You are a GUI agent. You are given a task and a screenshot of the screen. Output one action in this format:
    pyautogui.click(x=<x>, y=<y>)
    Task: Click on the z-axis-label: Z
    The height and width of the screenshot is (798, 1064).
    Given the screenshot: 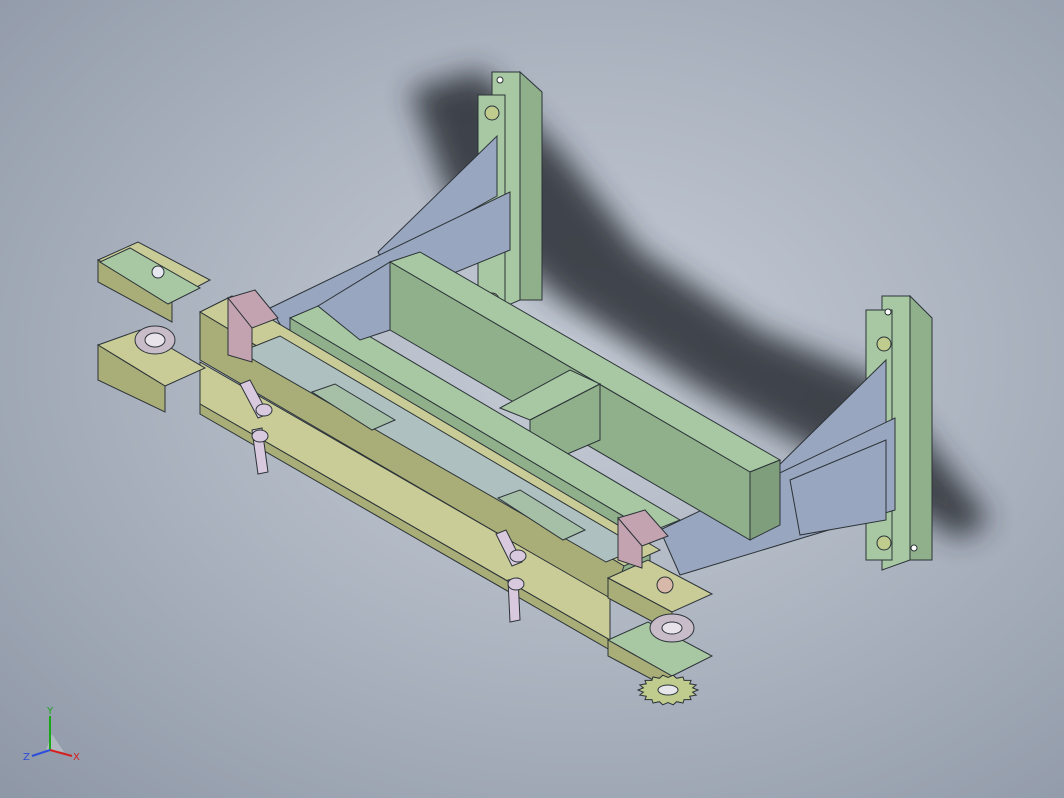 What is the action you would take?
    pyautogui.click(x=26, y=757)
    